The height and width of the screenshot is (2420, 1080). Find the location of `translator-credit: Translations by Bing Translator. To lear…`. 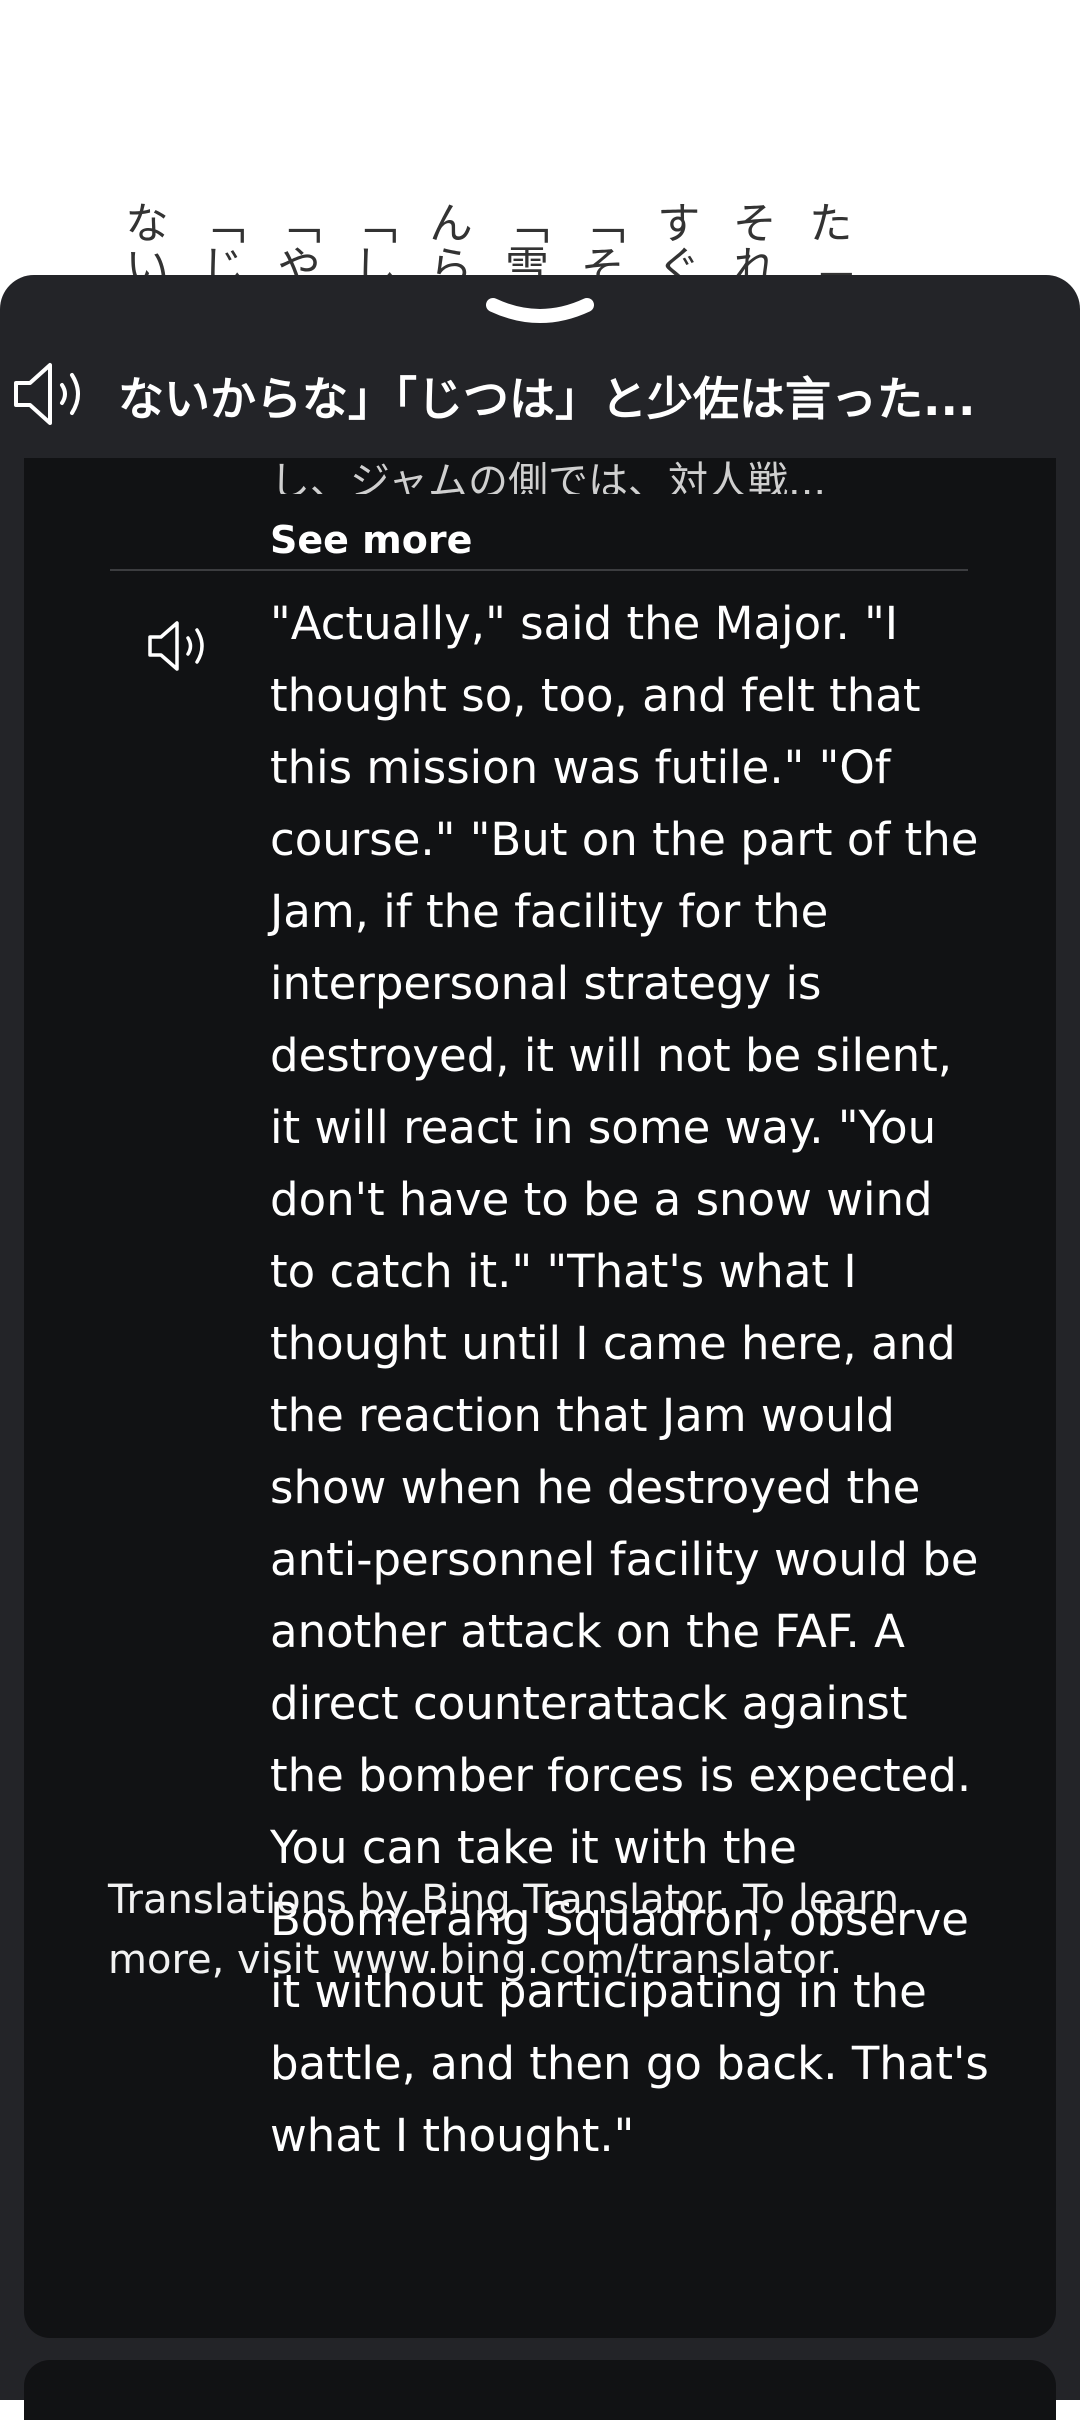

translator-credit: Translations by Bing Translator. To lear… is located at coordinates (504, 1930).